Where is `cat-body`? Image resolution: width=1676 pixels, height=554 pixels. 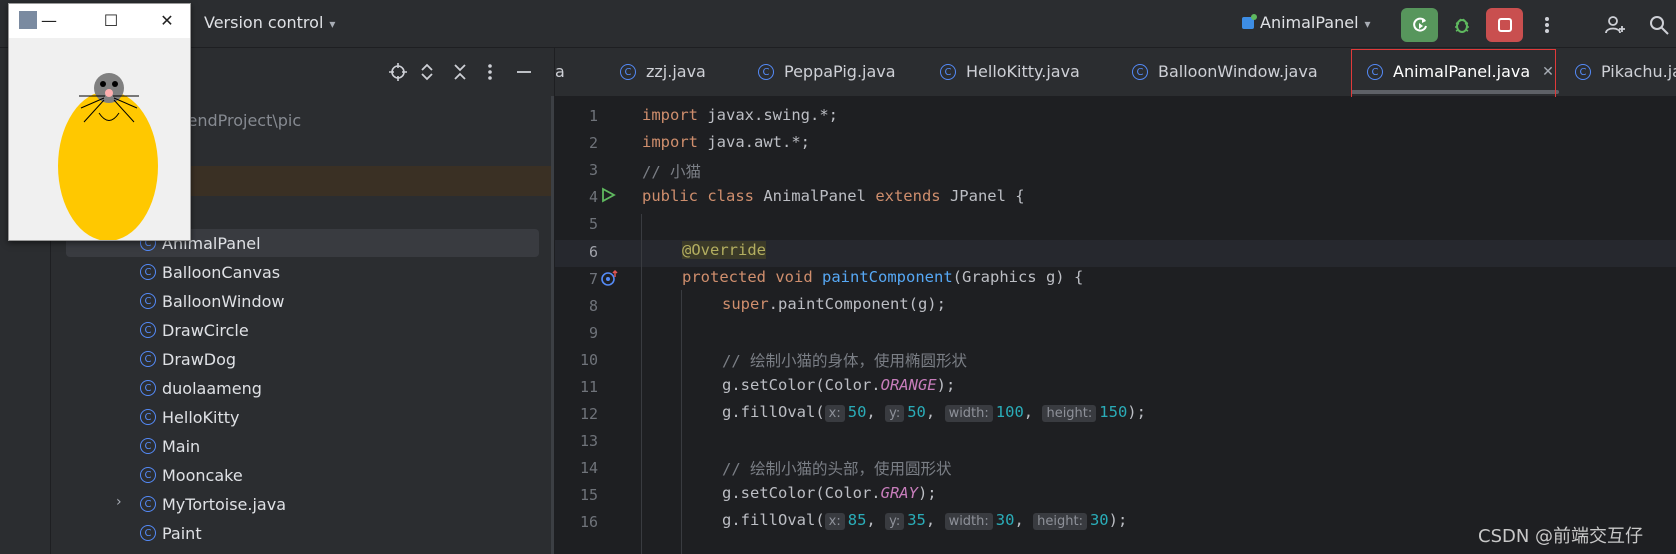 cat-body is located at coordinates (108, 165).